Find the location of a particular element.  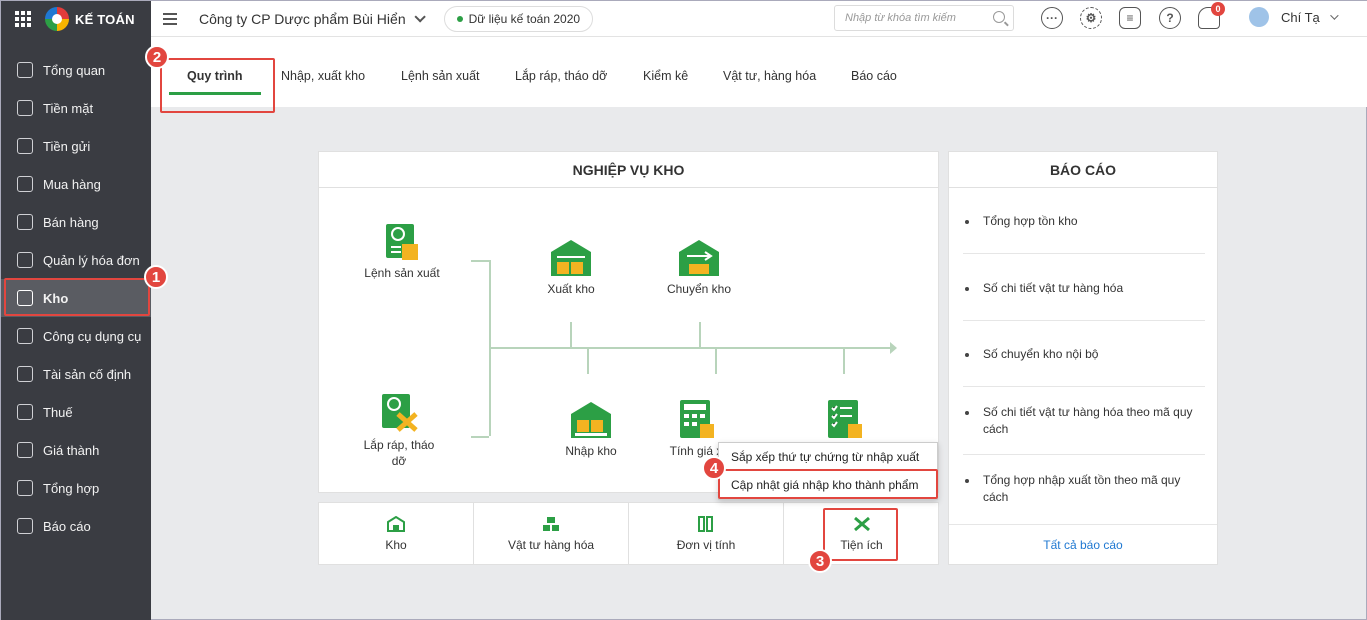

app-logo-icon is located at coordinates (57, 19).